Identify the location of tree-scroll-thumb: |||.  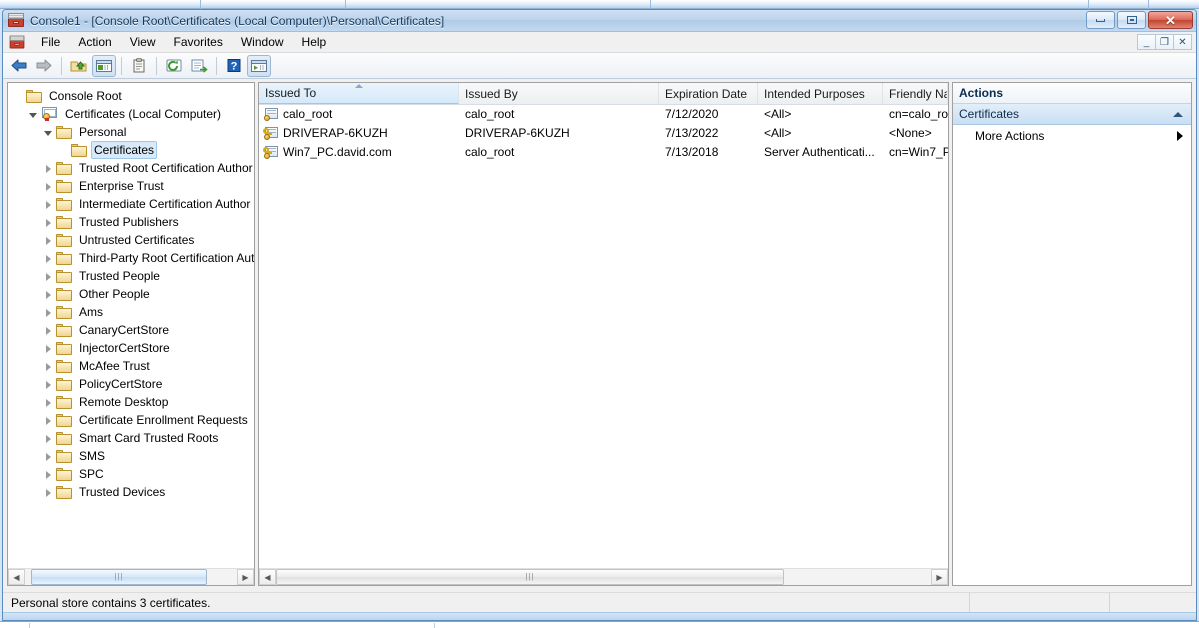
(119, 577).